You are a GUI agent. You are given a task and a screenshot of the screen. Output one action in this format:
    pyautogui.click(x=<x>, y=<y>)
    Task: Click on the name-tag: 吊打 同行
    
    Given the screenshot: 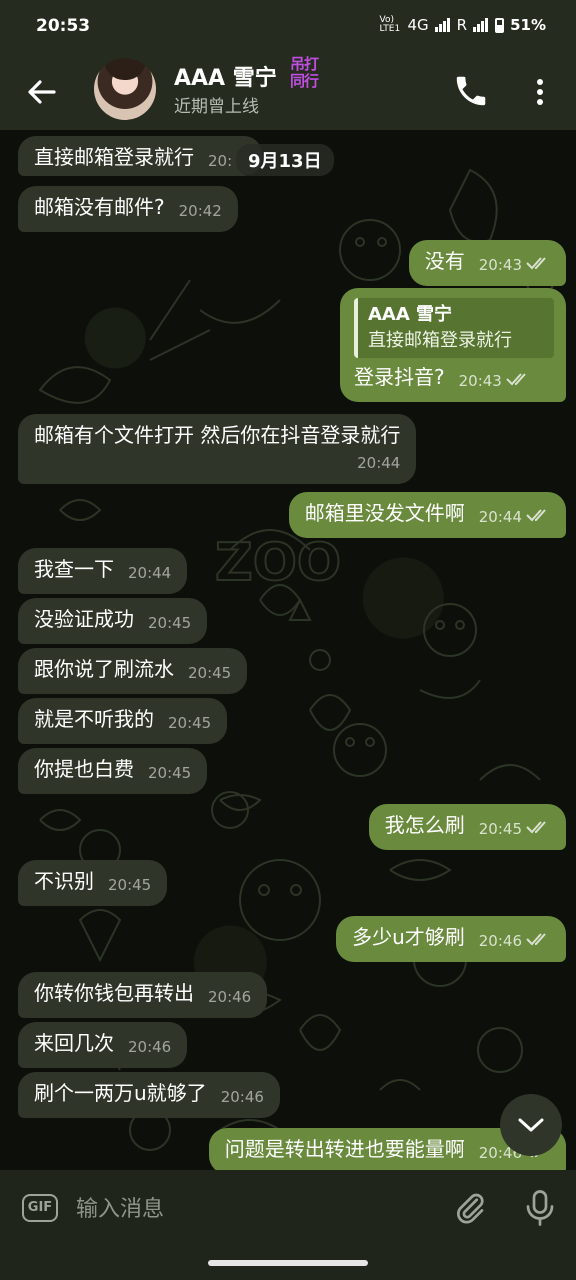 What is the action you would take?
    pyautogui.click(x=309, y=73)
    